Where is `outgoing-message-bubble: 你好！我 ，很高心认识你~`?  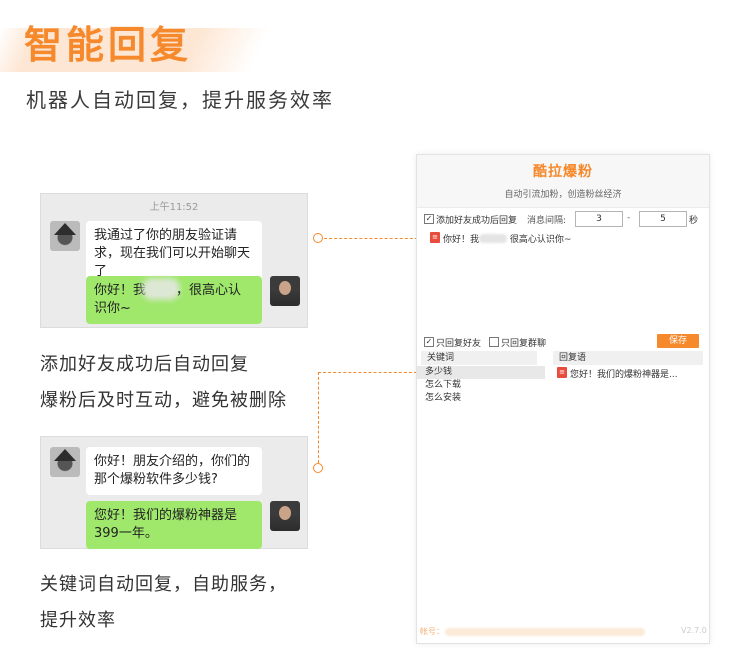
outgoing-message-bubble: 你好！我 ，很高心认识你~ is located at coordinates (174, 300).